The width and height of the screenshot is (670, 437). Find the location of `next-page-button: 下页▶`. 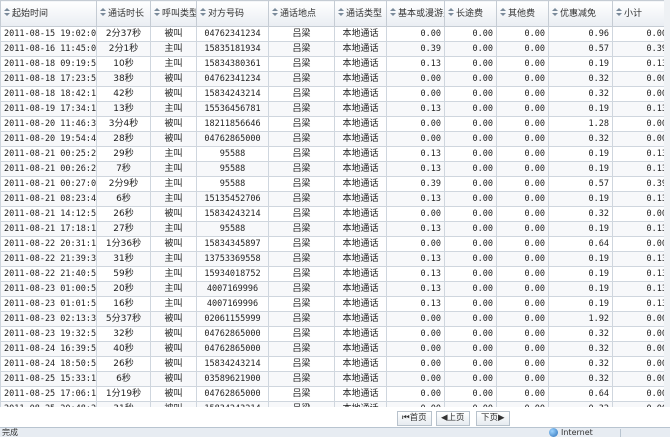

next-page-button: 下页▶ is located at coordinates (493, 418).